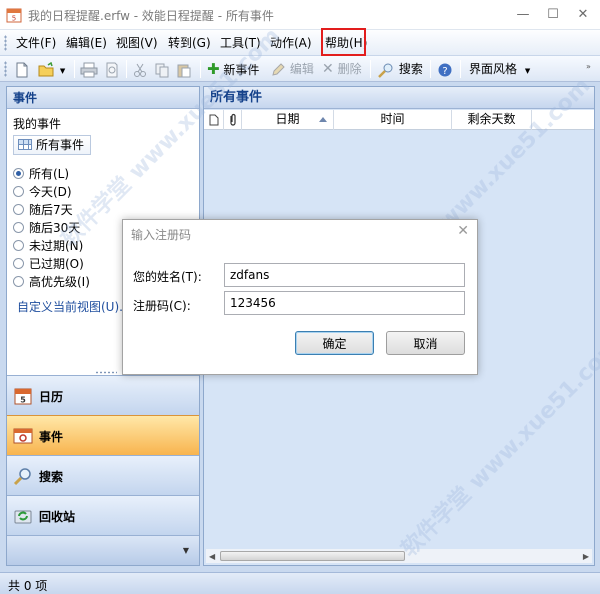 The image size is (600, 594). What do you see at coordinates (499, 69) in the screenshot?
I see `skin-dropdown: 界面风格 ▼` at bounding box center [499, 69].